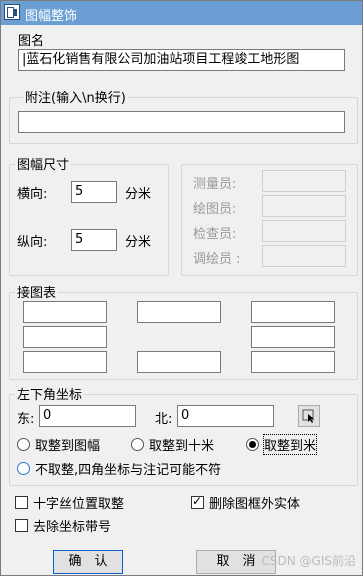 The height and width of the screenshot is (576, 363). I want to click on delete-outside-checkbox, so click(197, 501).